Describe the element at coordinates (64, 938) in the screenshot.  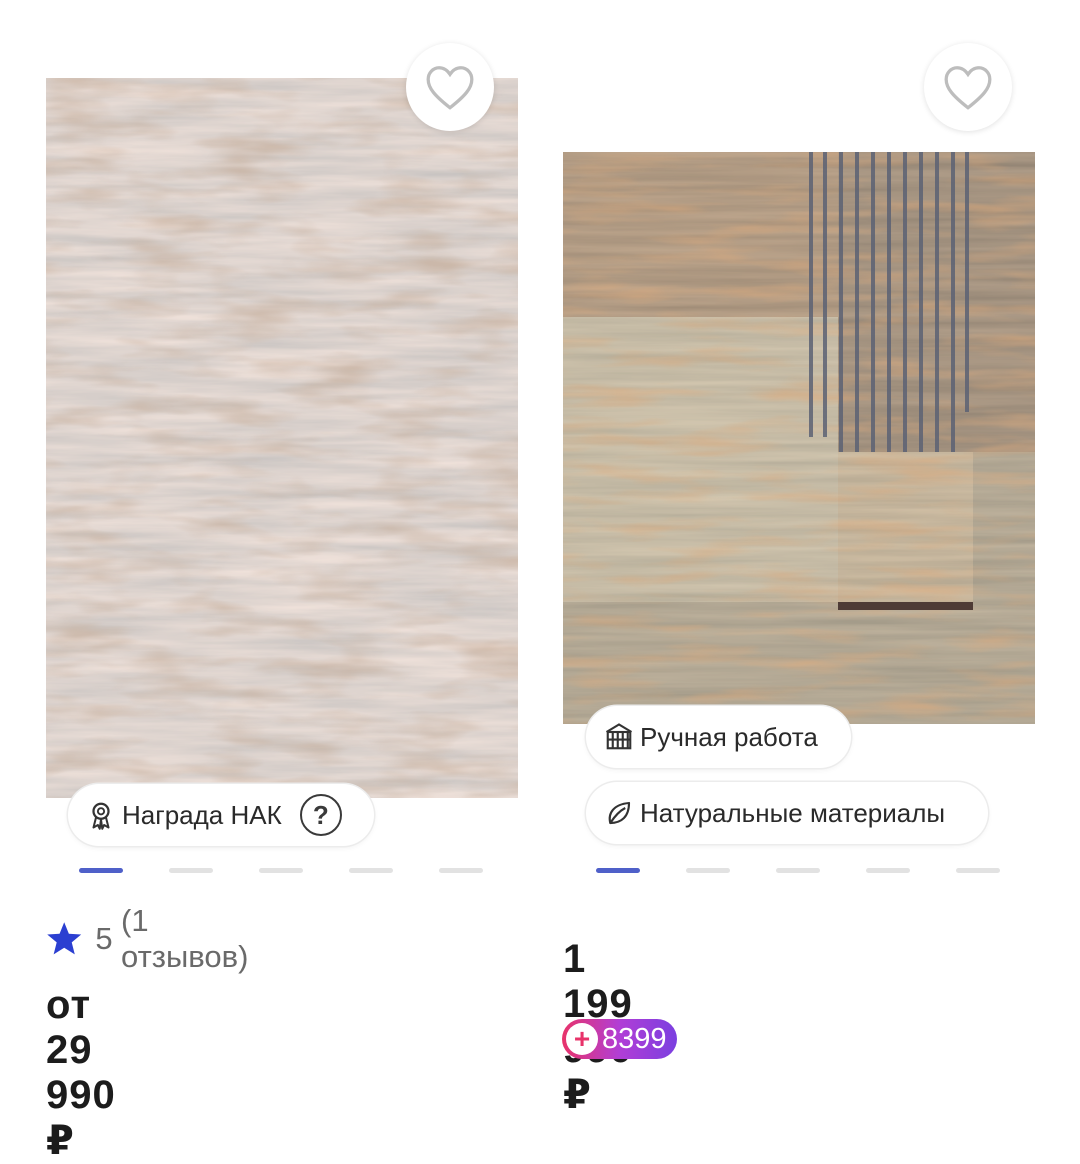
I see `star-icon` at that location.